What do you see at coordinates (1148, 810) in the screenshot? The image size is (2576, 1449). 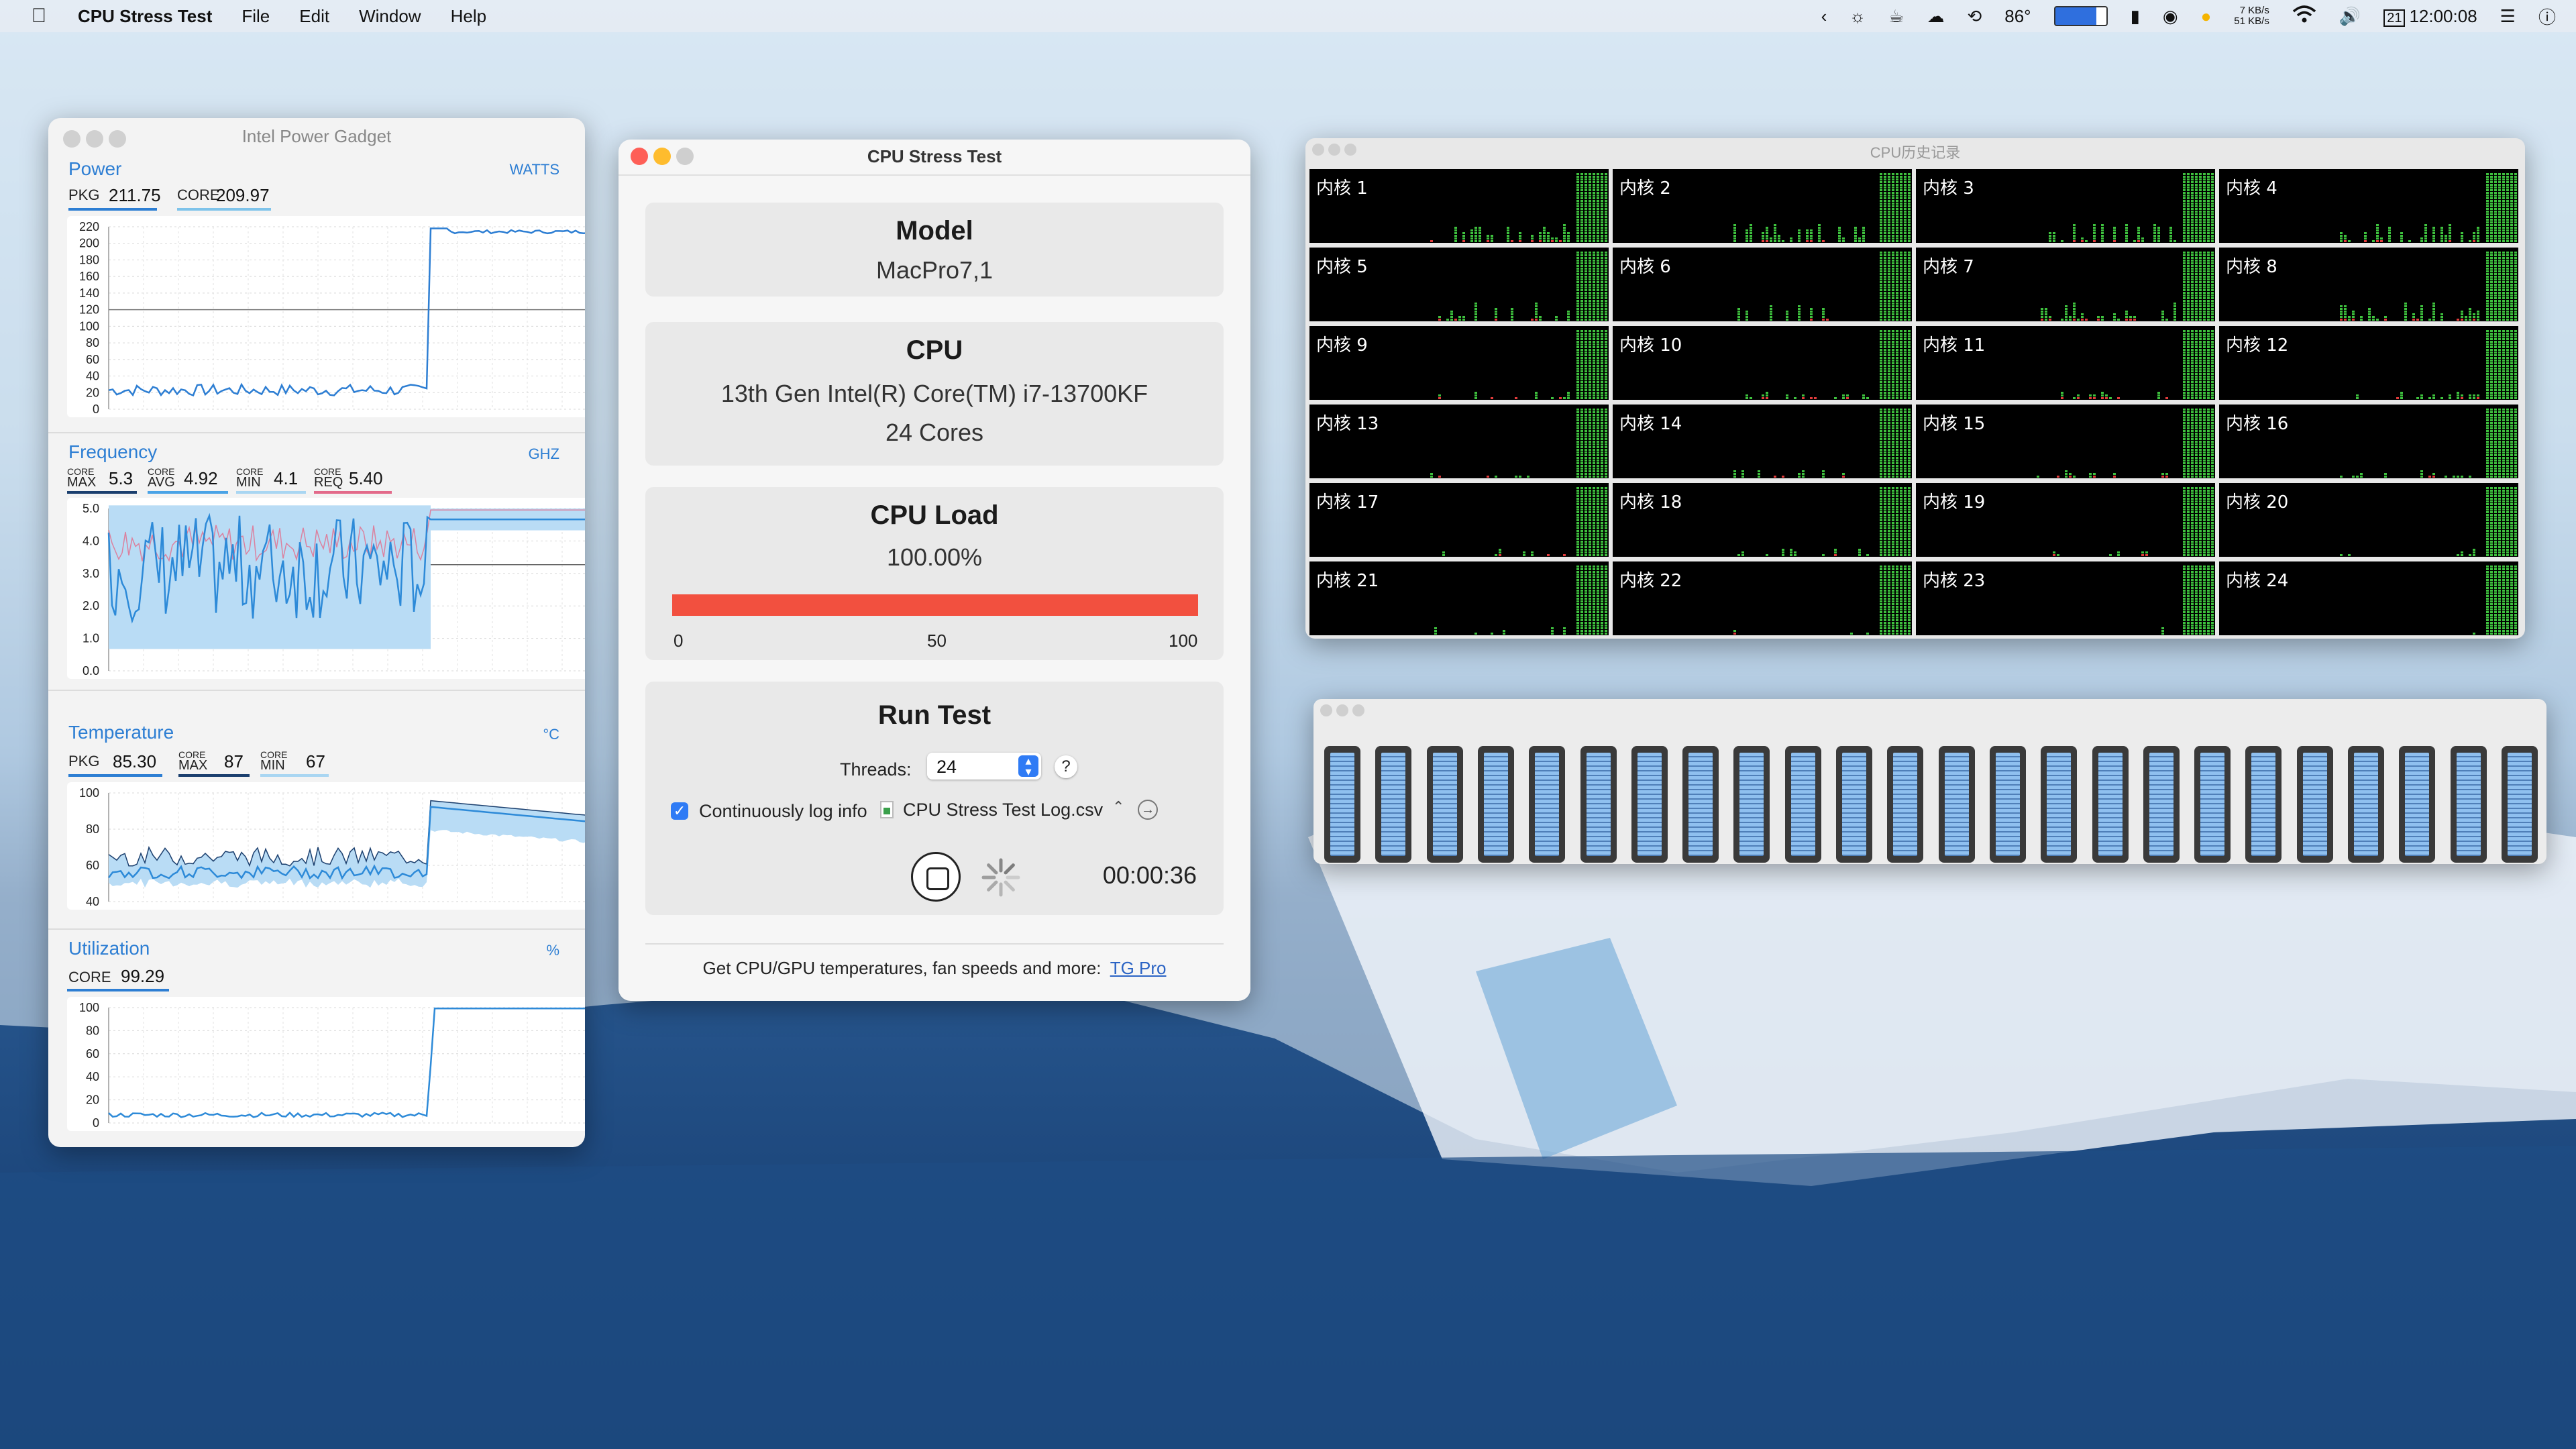 I see `reveal-arrow-icon: →` at bounding box center [1148, 810].